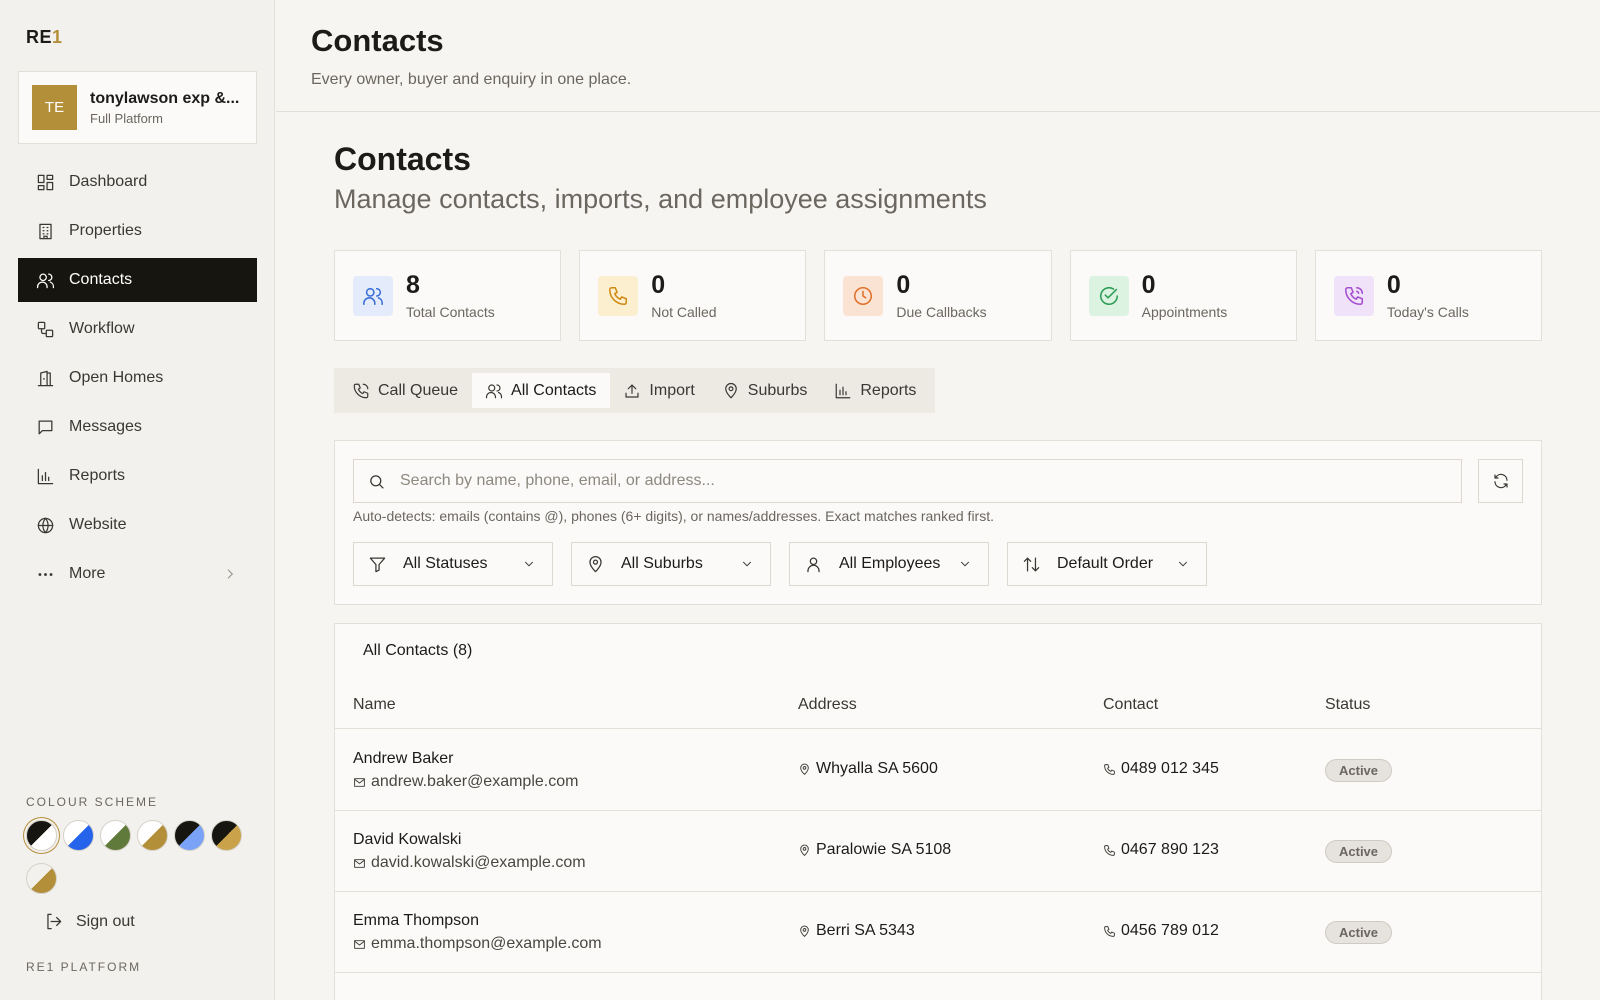 The width and height of the screenshot is (1600, 1000). What do you see at coordinates (1161, 769) in the screenshot?
I see `contact-phone: 0489 012 345` at bounding box center [1161, 769].